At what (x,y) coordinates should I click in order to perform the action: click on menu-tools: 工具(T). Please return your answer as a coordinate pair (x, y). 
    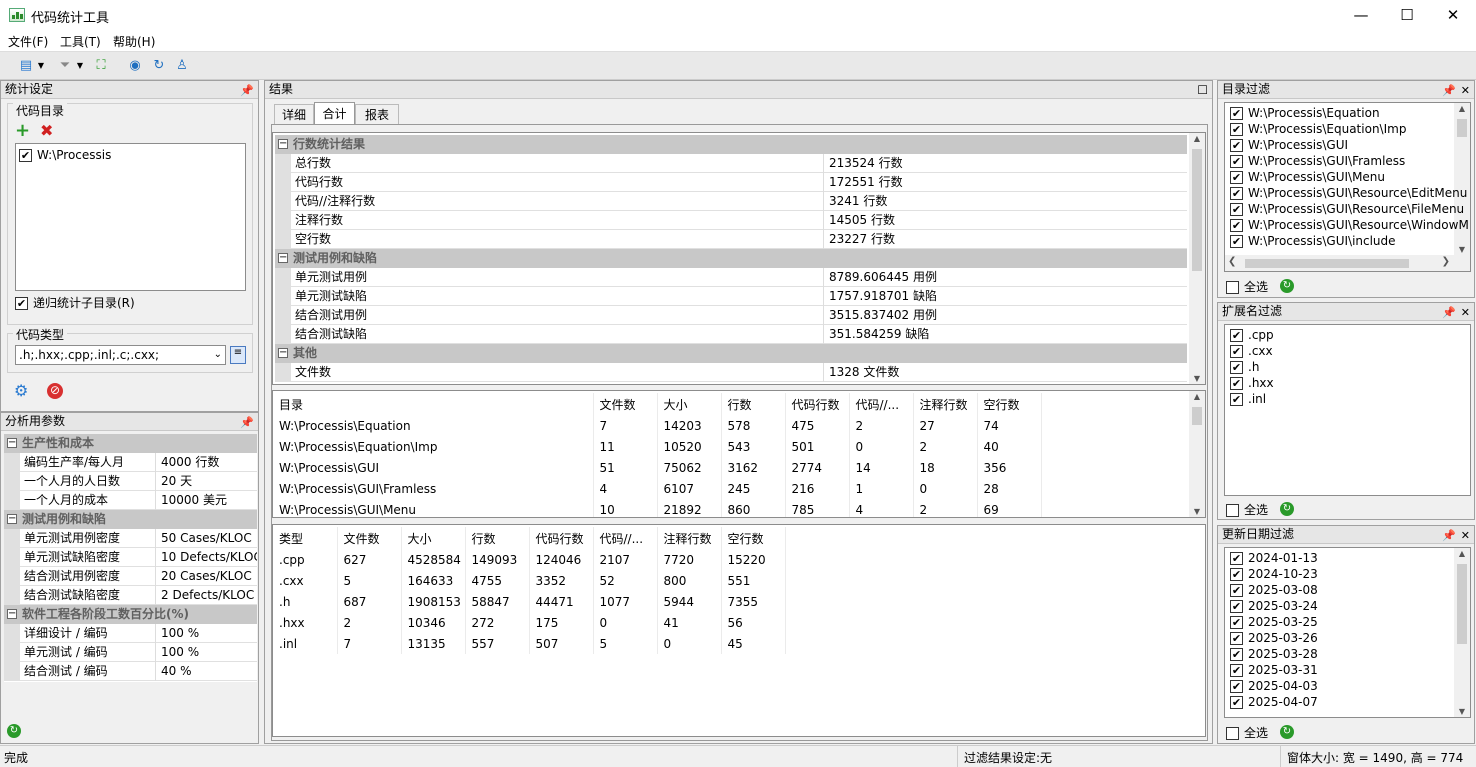
    Looking at the image, I should click on (80, 41).